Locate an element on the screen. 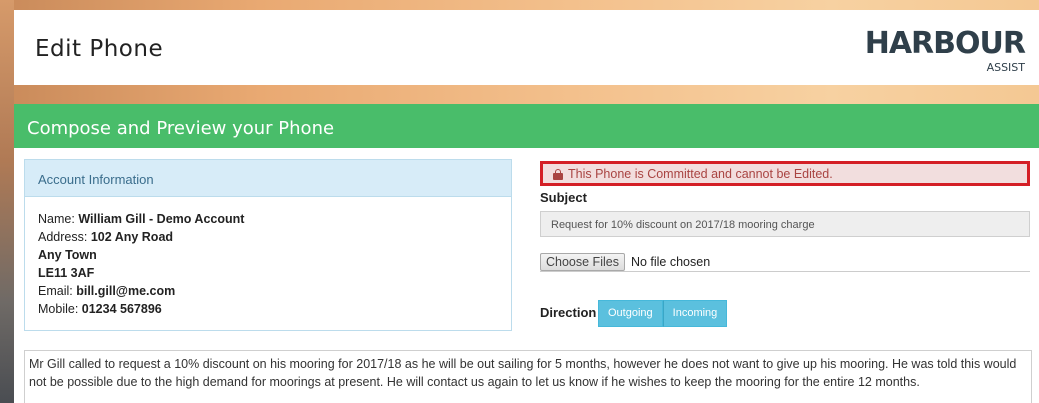  background-strip is located at coordinates (7, 201).